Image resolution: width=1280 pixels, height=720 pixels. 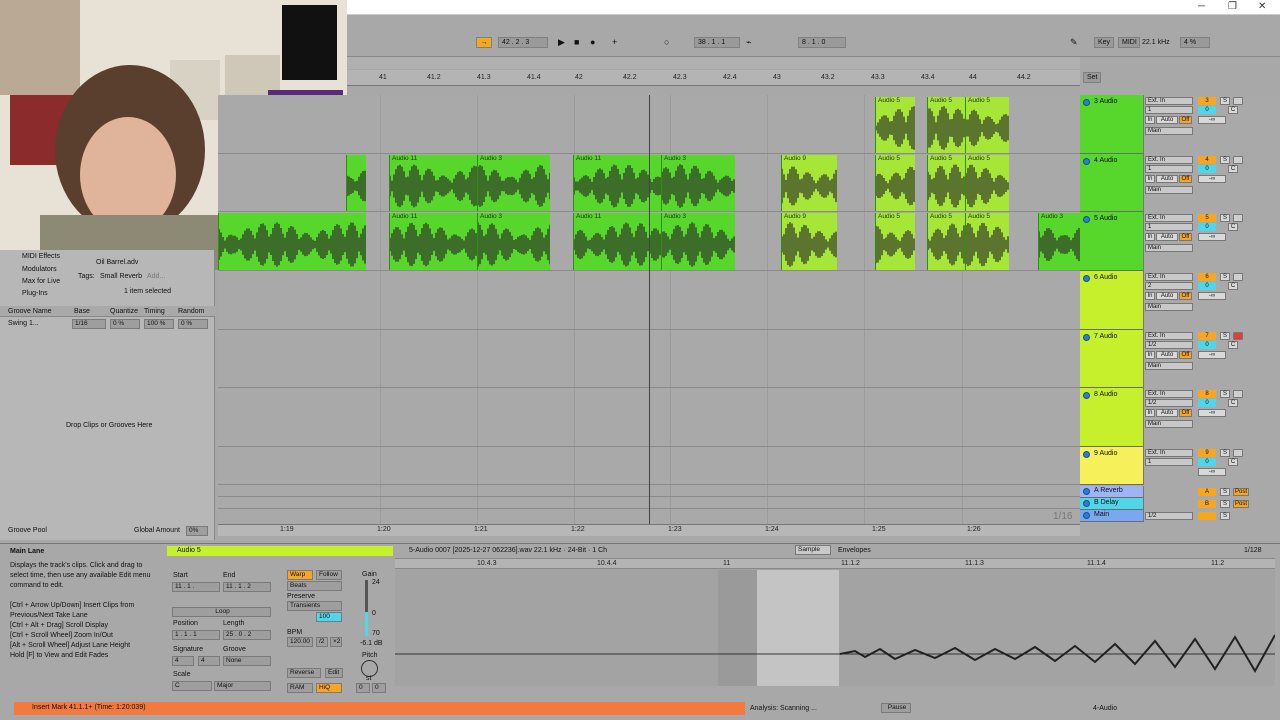 What do you see at coordinates (300, 688) in the screenshot?
I see `ram-button: RAM` at bounding box center [300, 688].